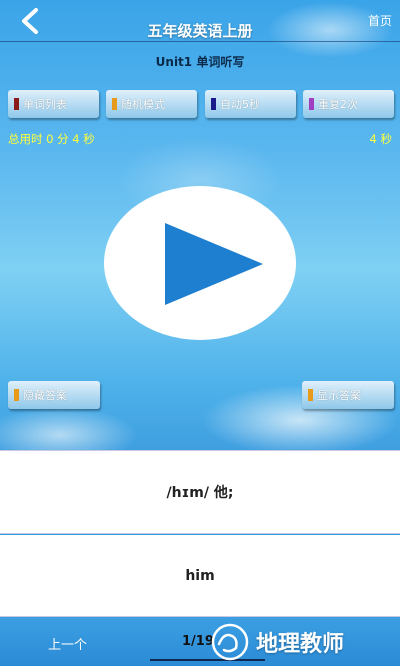 This screenshot has width=400, height=666. Describe the element at coordinates (200, 31) in the screenshot. I see `page-title: 五年级英语上册` at that location.